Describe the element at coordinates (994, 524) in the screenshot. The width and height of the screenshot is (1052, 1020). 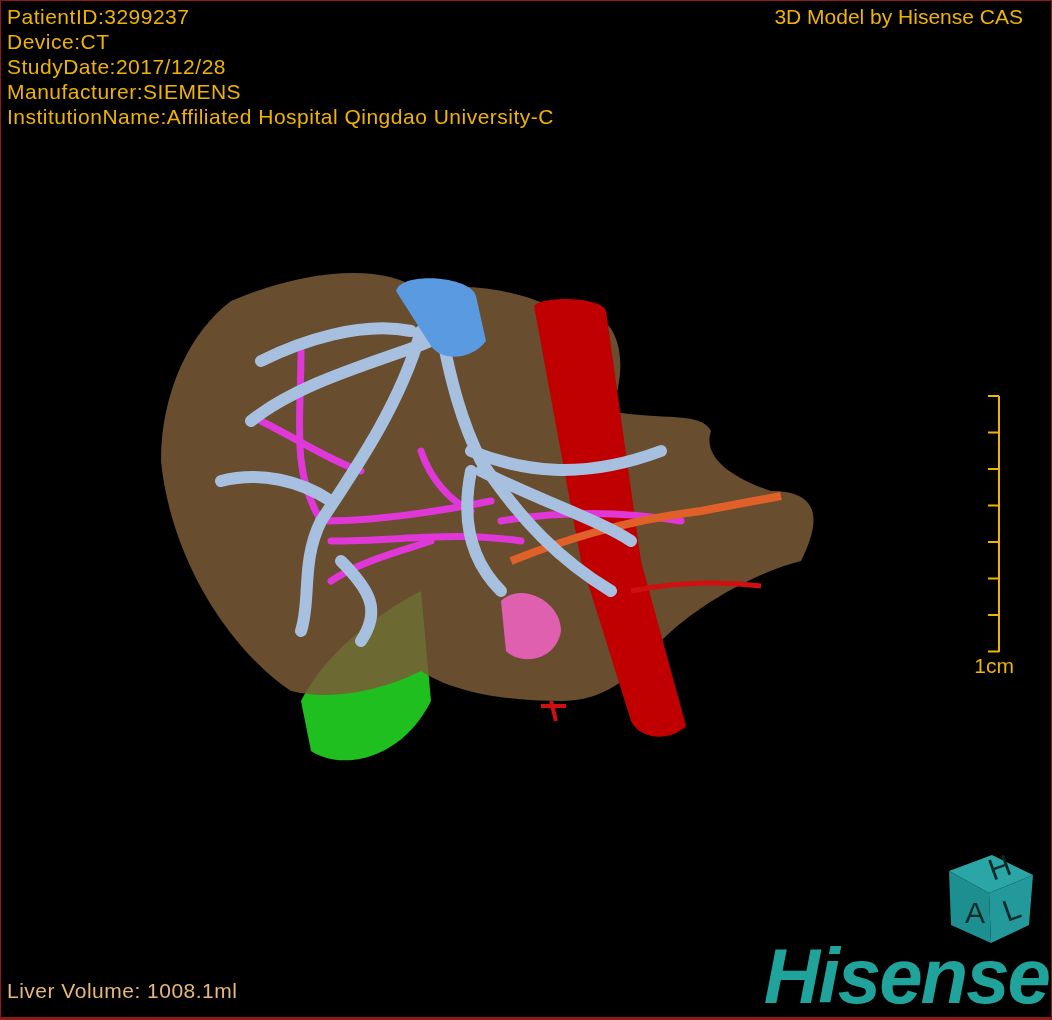
I see `scale-bar-icon` at that location.